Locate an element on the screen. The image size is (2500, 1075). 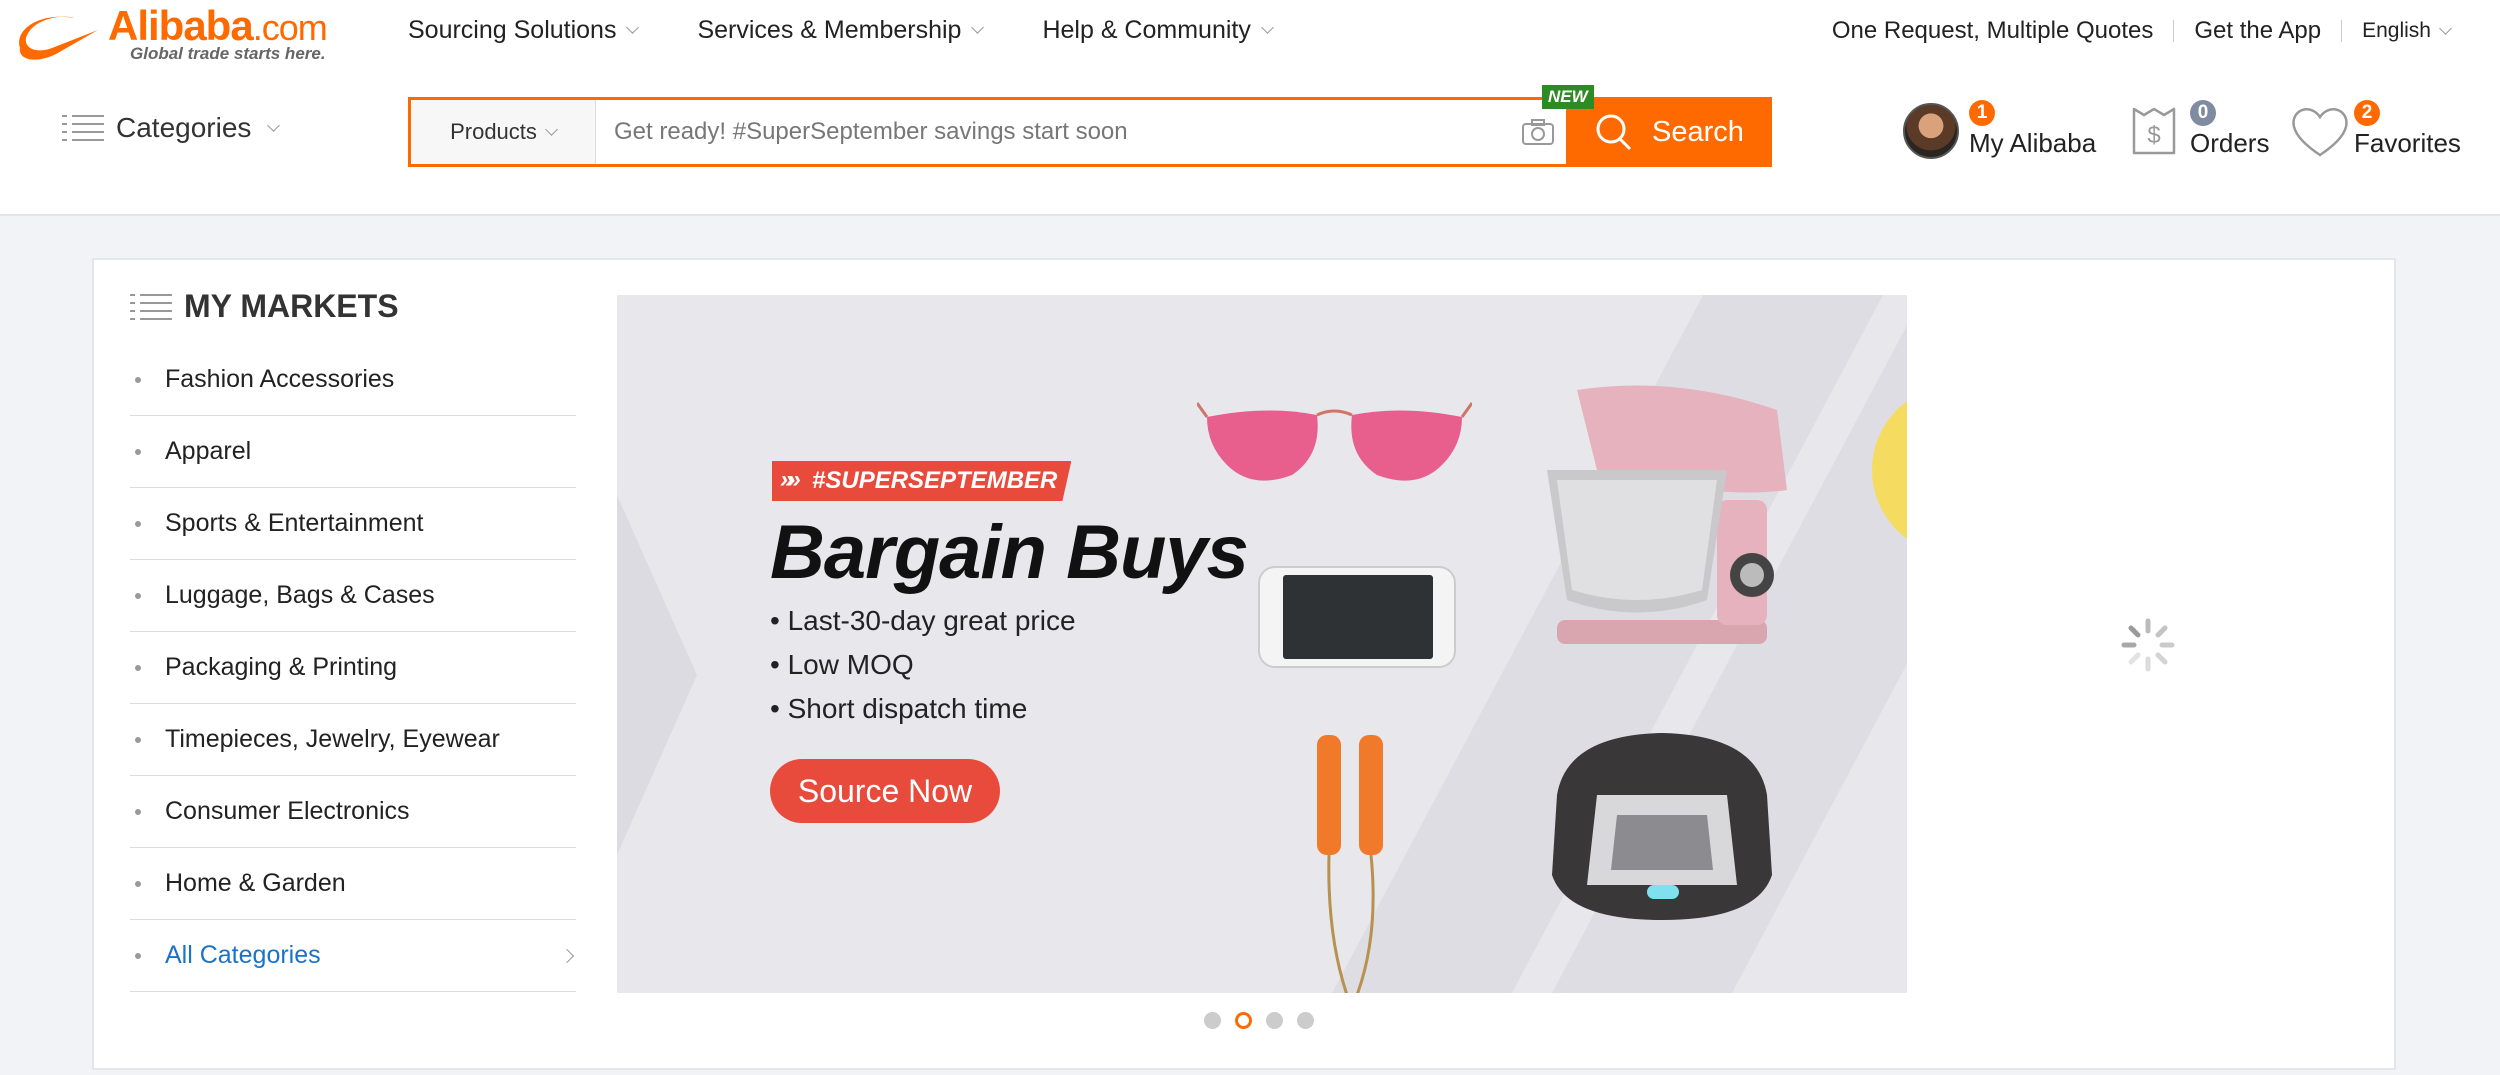
smartphone-image is located at coordinates (1357, 617).